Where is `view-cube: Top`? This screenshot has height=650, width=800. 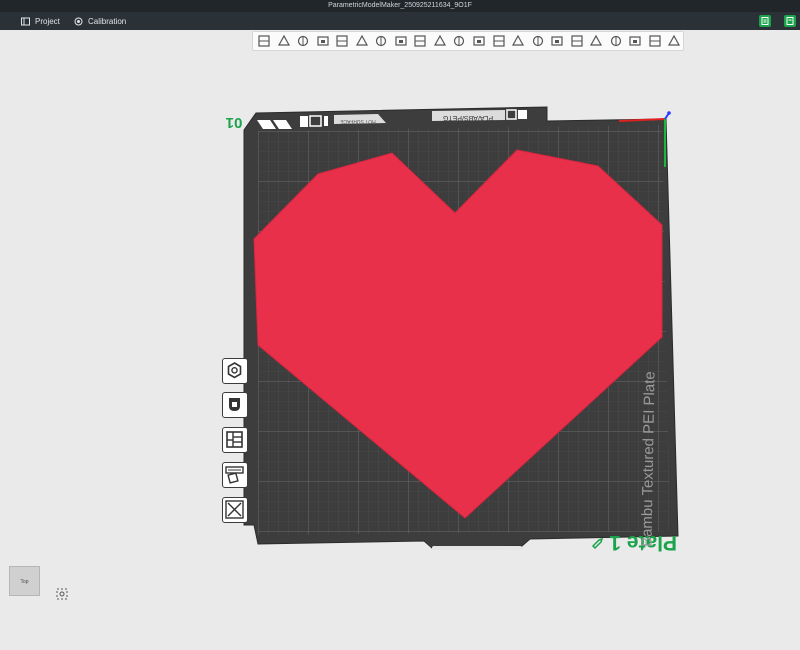 view-cube: Top is located at coordinates (24, 581).